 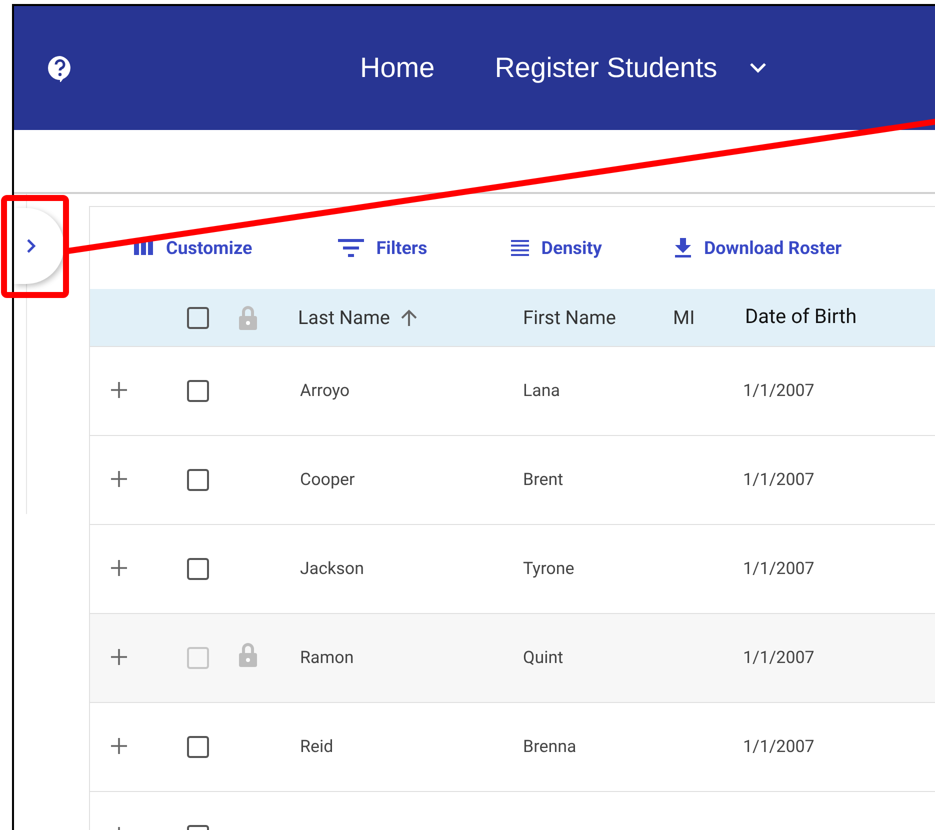 I want to click on first-name-cell: Quint, so click(x=543, y=658).